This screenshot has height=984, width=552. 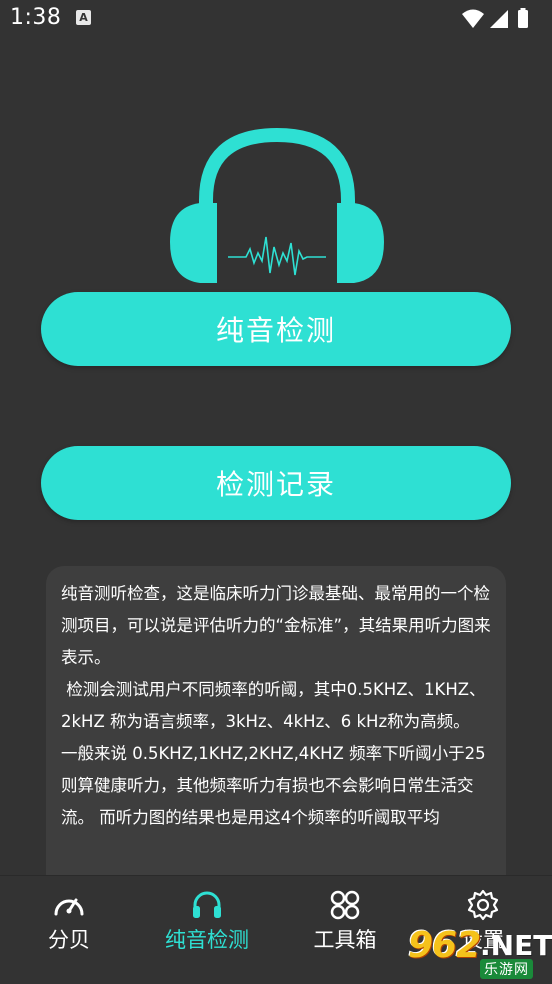 I want to click on test-record-button: 检测记录, so click(x=276, y=483).